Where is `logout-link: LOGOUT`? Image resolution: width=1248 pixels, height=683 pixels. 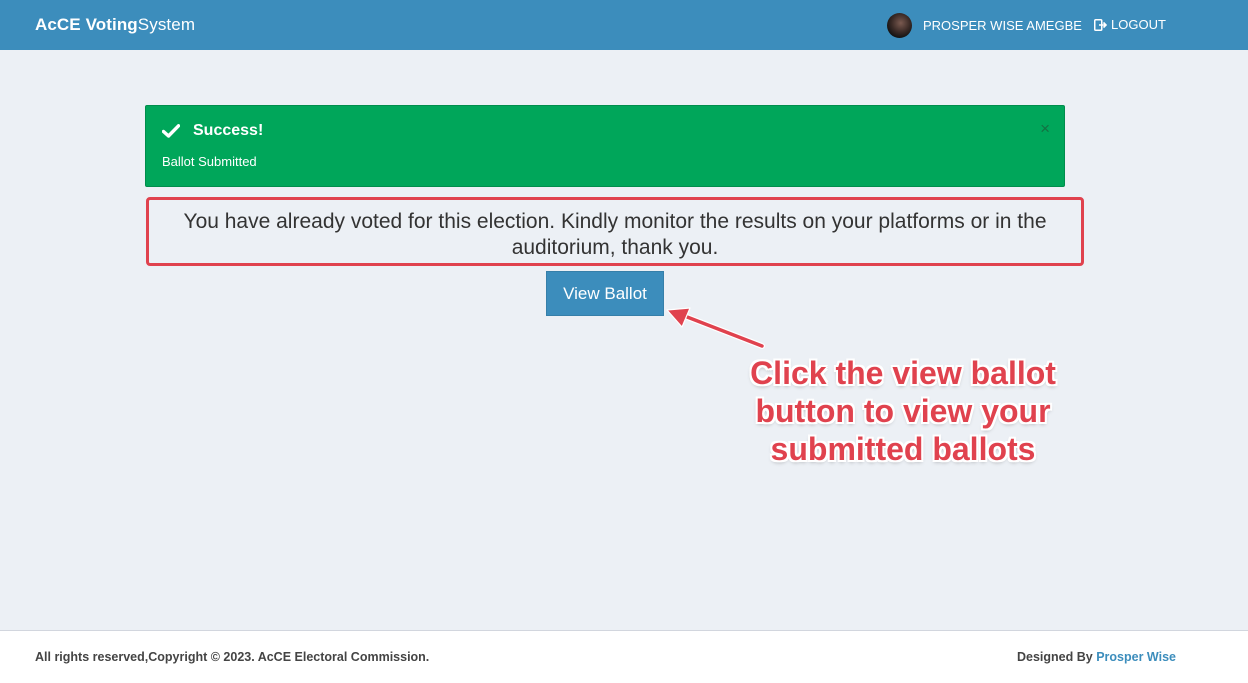
logout-link: LOGOUT is located at coordinates (1130, 24).